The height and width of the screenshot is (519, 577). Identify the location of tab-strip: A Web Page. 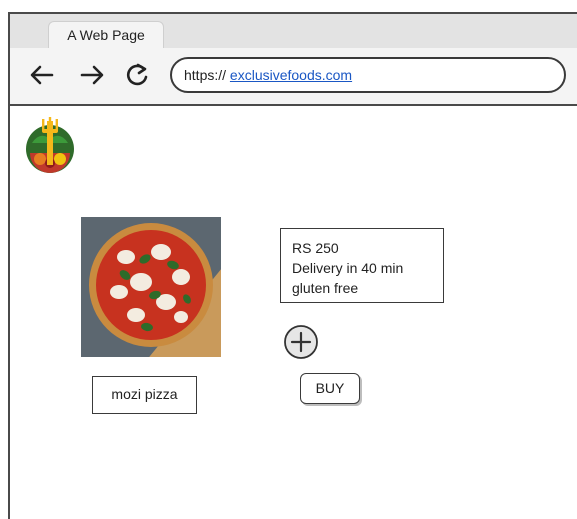
(293, 31).